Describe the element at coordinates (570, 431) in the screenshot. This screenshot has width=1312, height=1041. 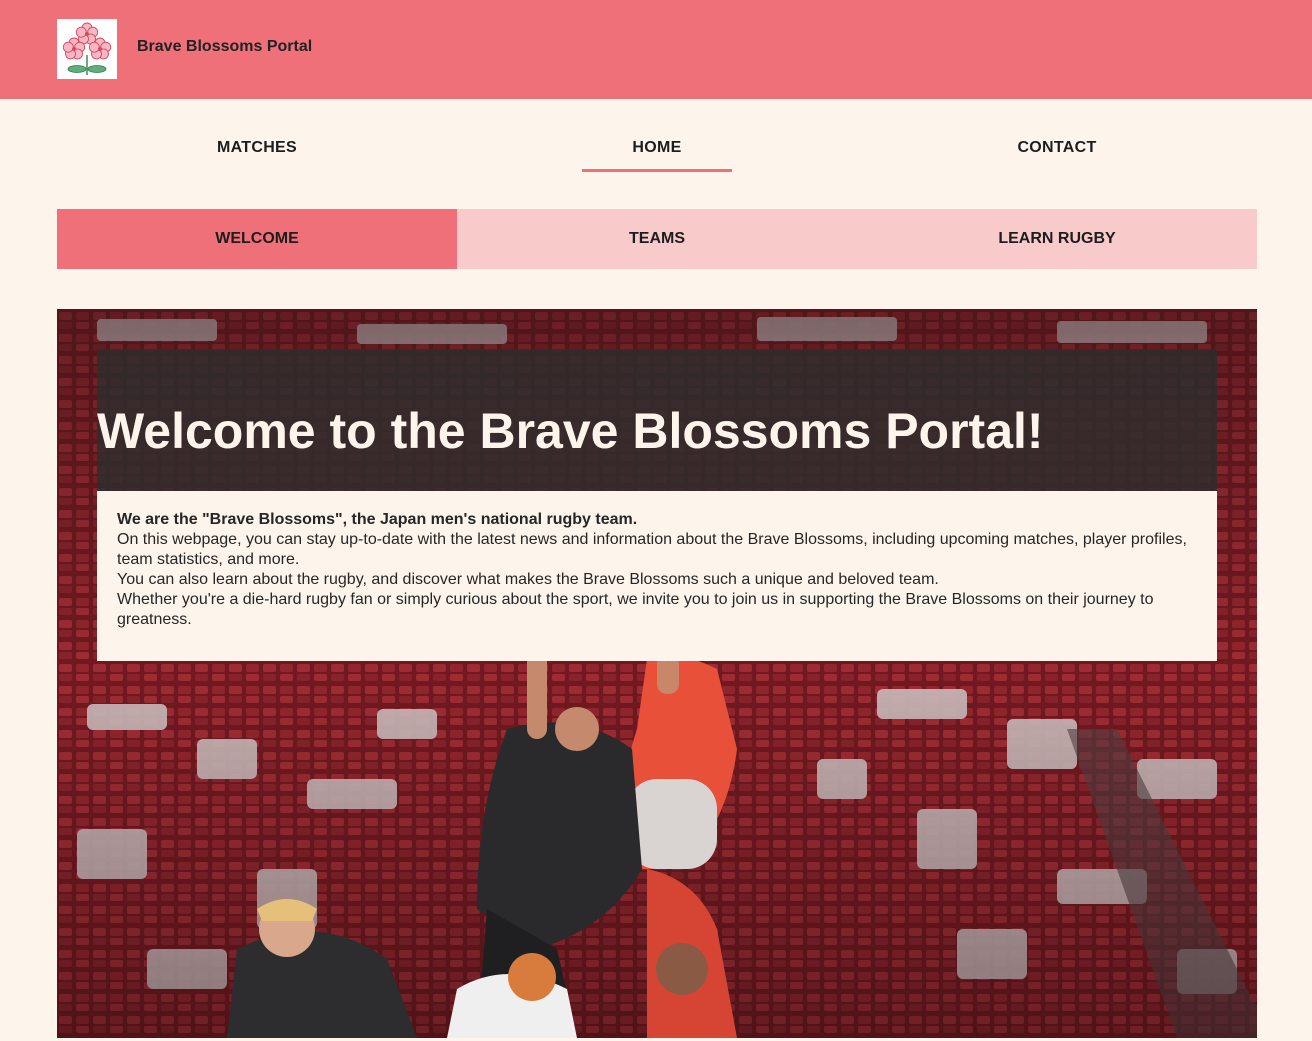
I see `hero-title: Welcome to the Brave Blossoms Portal!` at that location.